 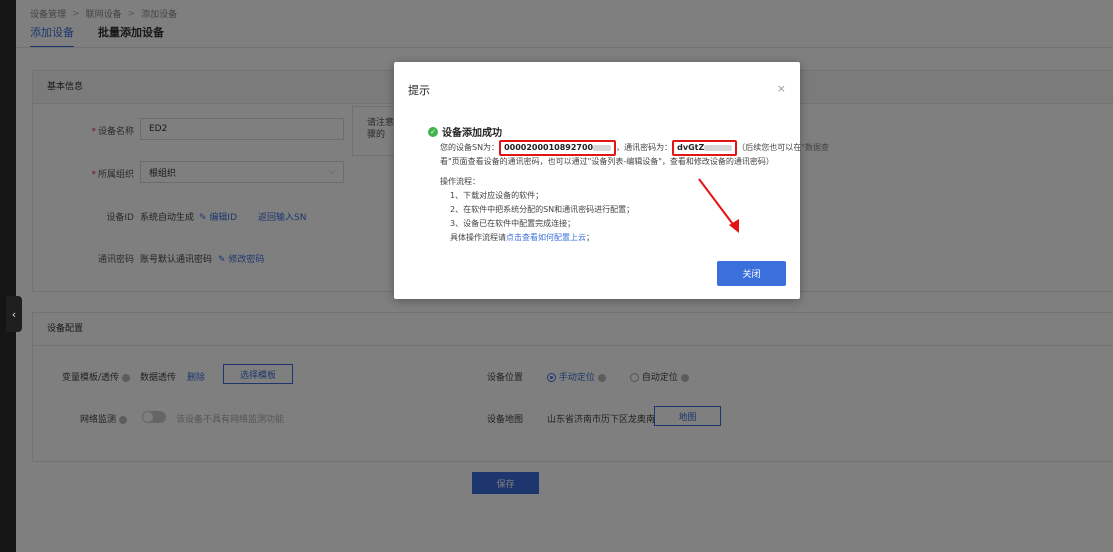 What do you see at coordinates (751, 273) in the screenshot?
I see `close-dialog-button: 关闭` at bounding box center [751, 273].